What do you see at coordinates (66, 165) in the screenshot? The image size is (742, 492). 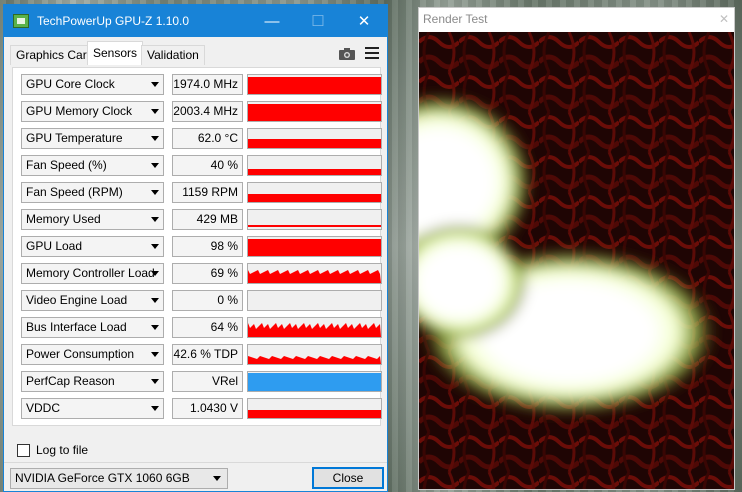 I see `sensor-name-label: Fan Speed (%)` at bounding box center [66, 165].